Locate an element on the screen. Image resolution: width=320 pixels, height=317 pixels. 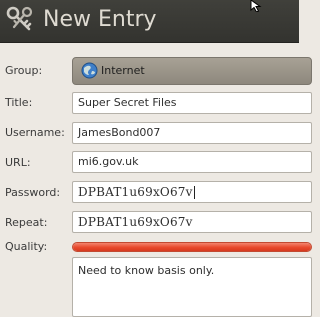
title-label: Title: is located at coordinates (19, 102).